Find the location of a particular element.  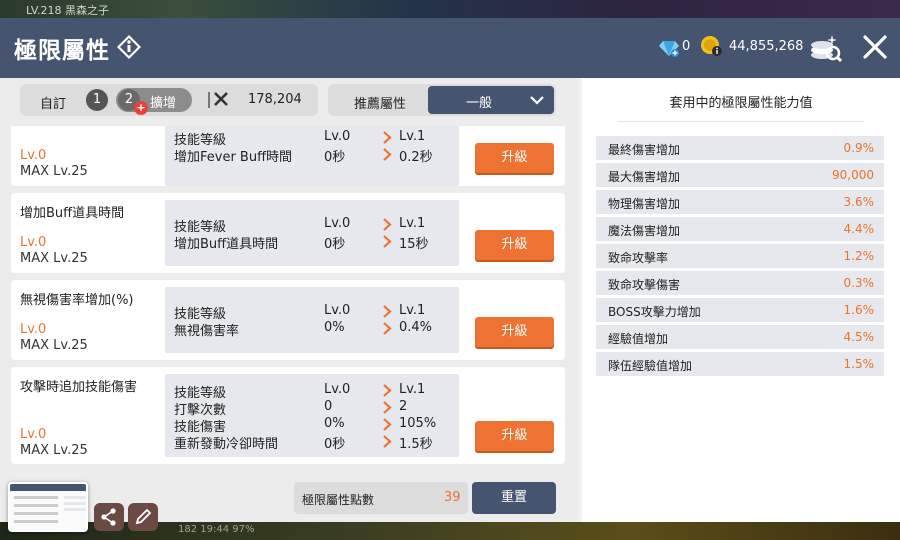

combat-points: 178,204 is located at coordinates (275, 99).